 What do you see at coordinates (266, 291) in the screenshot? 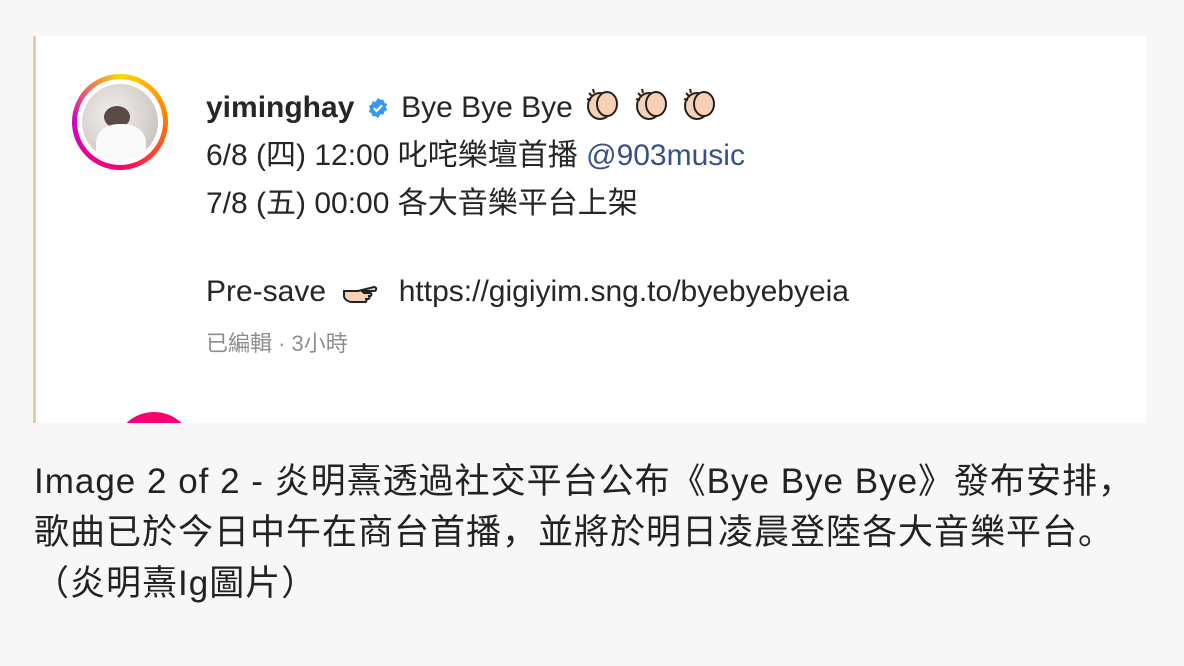
I see `presave-label: Pre-save` at bounding box center [266, 291].